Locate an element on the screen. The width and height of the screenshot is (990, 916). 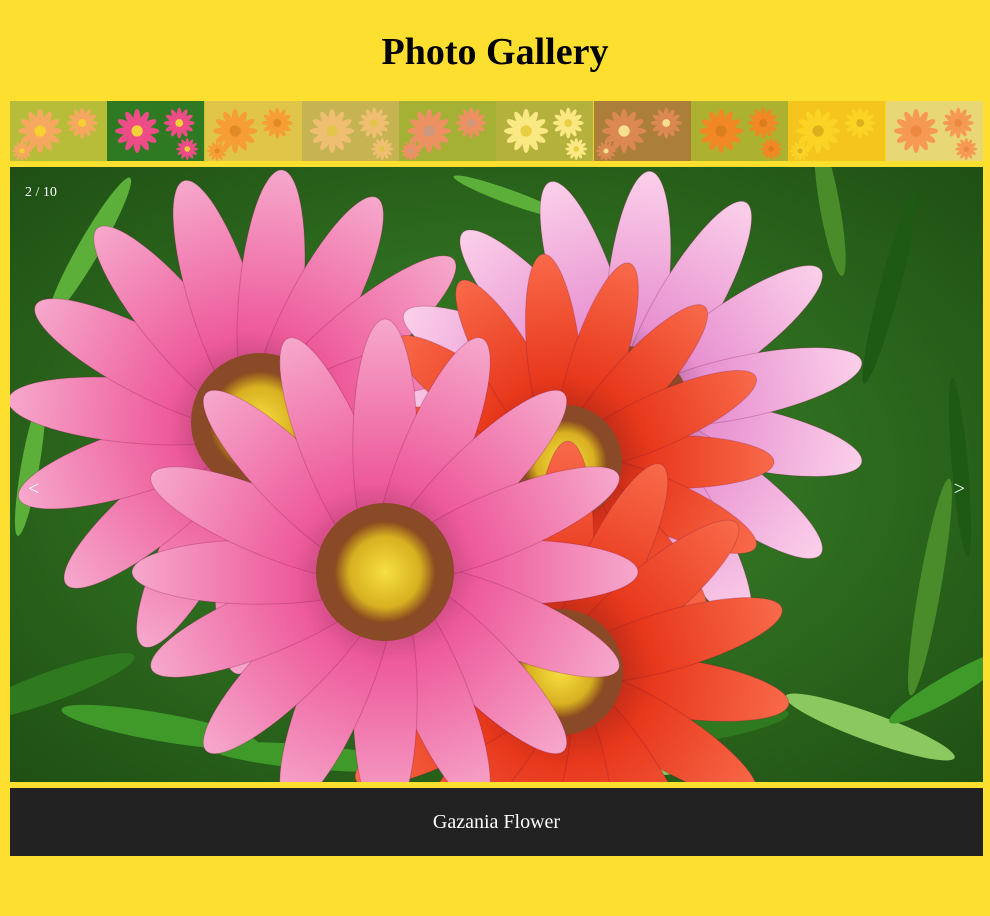
caption-text: Gazania Flower is located at coordinates (496, 821).